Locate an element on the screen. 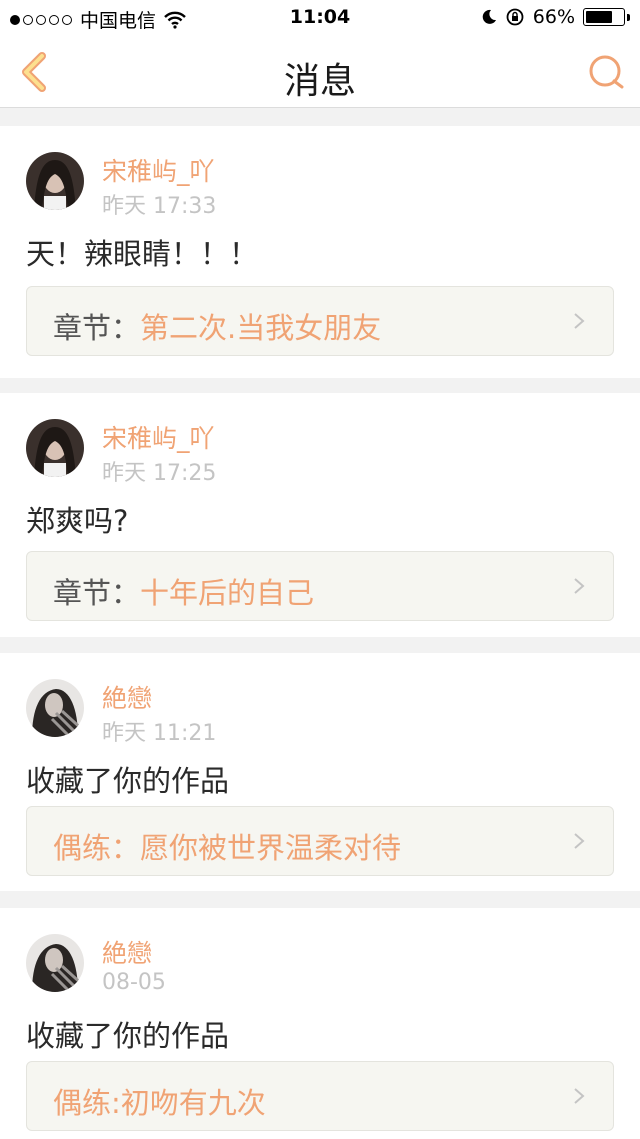  chapter-reference: 章节：十年后的自己 is located at coordinates (320, 586).